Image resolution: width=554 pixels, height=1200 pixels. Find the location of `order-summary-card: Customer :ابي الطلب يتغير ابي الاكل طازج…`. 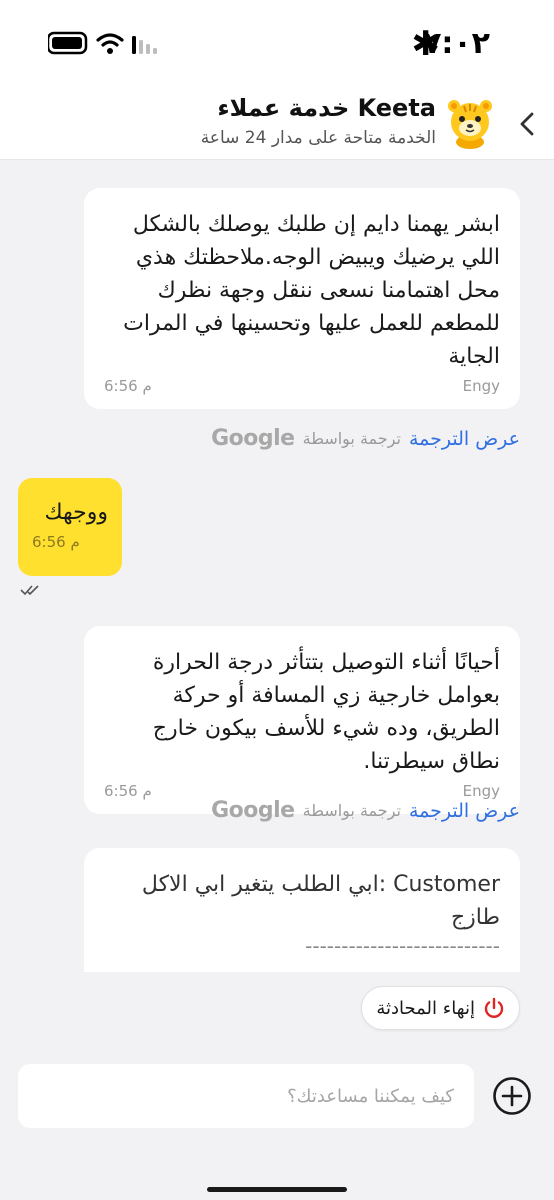

order-summary-card: Customer :ابي الطلب يتغير ابي الاكل طازج… is located at coordinates (302, 910).